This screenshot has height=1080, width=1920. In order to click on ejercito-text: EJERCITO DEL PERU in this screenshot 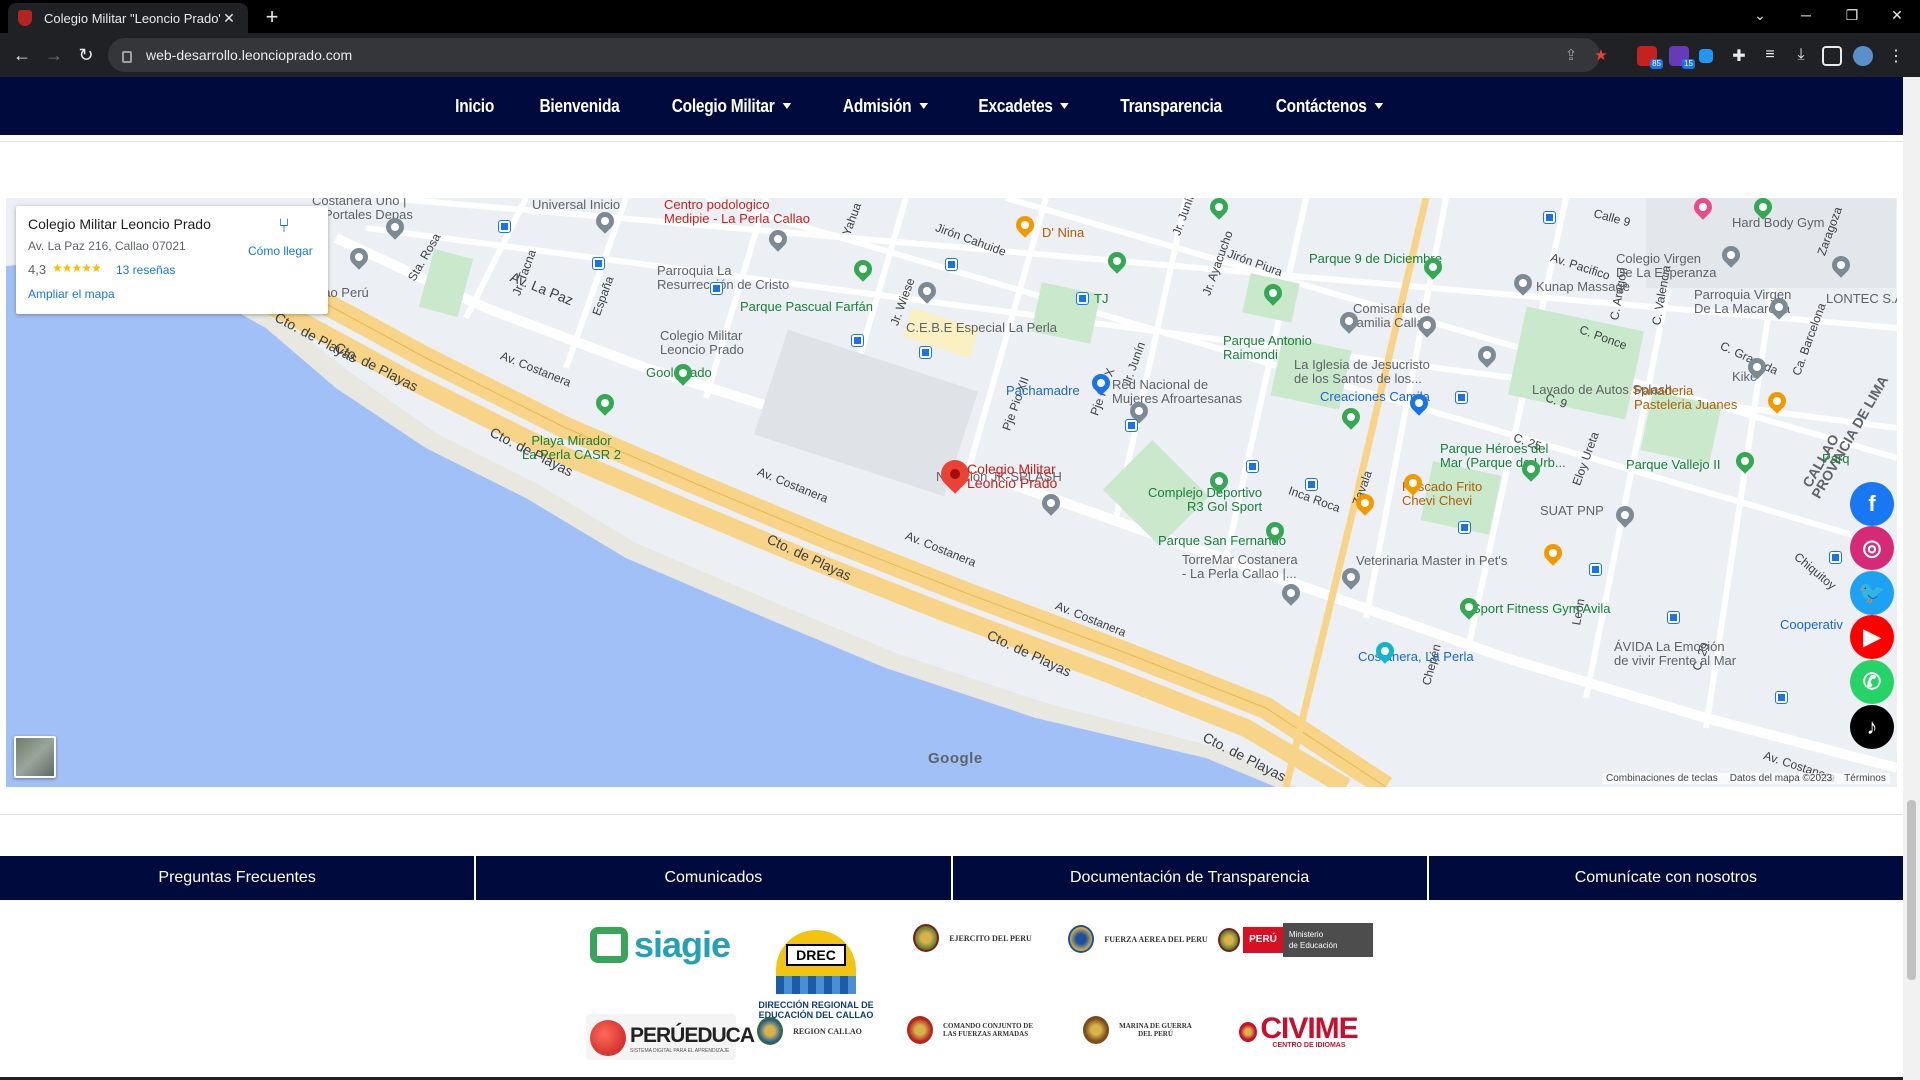, I will do `click(990, 938)`.